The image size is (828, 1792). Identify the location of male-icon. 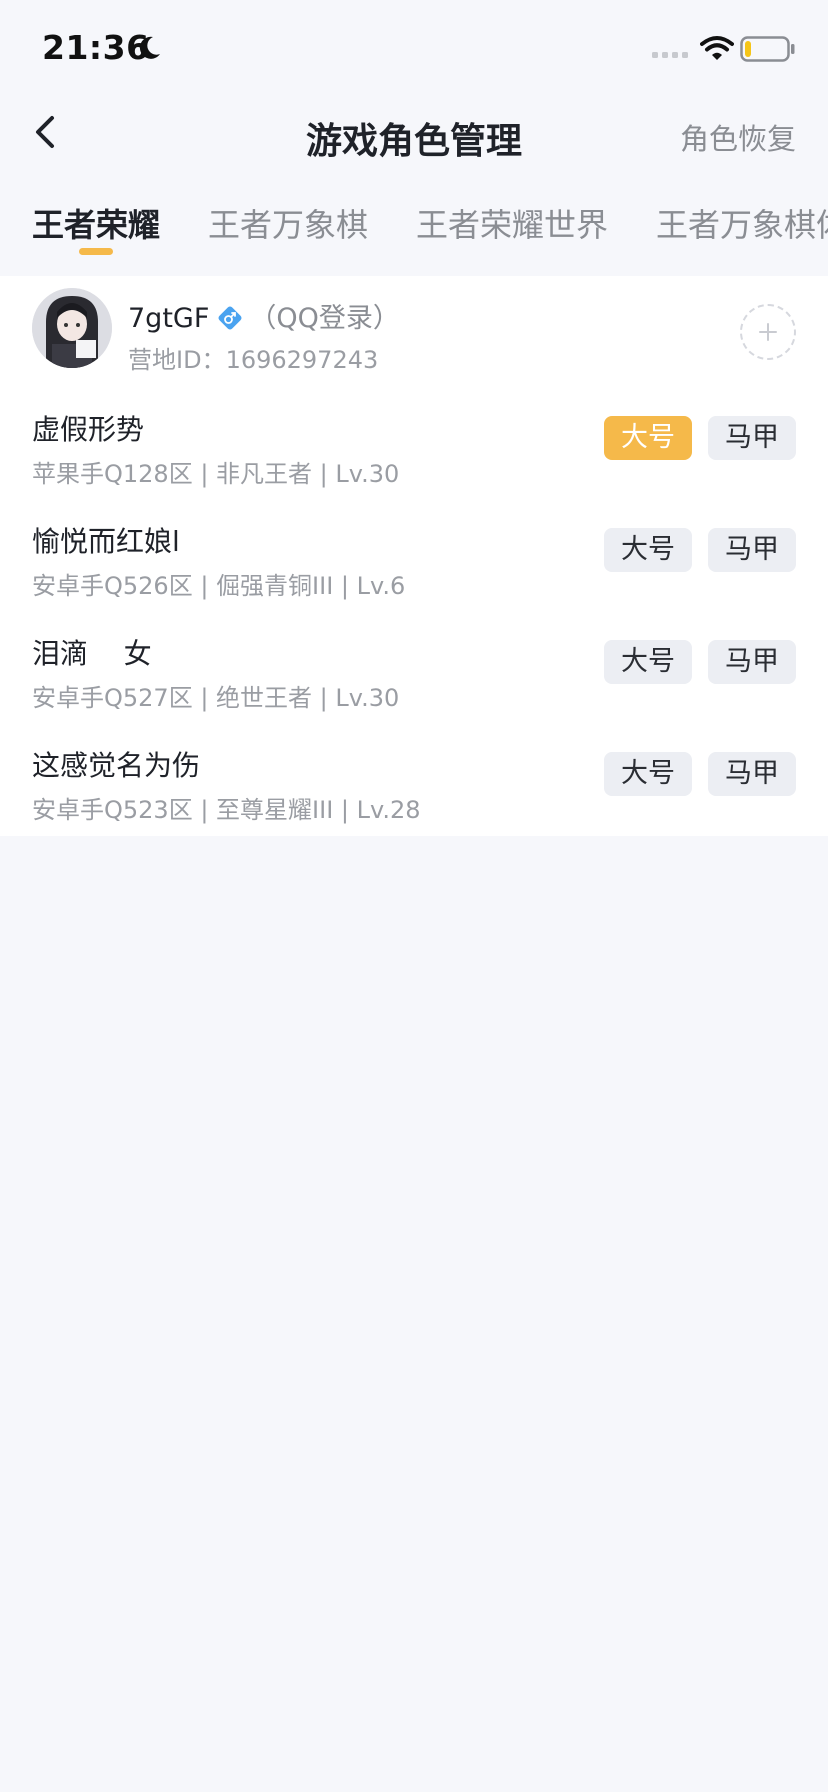
(230, 318).